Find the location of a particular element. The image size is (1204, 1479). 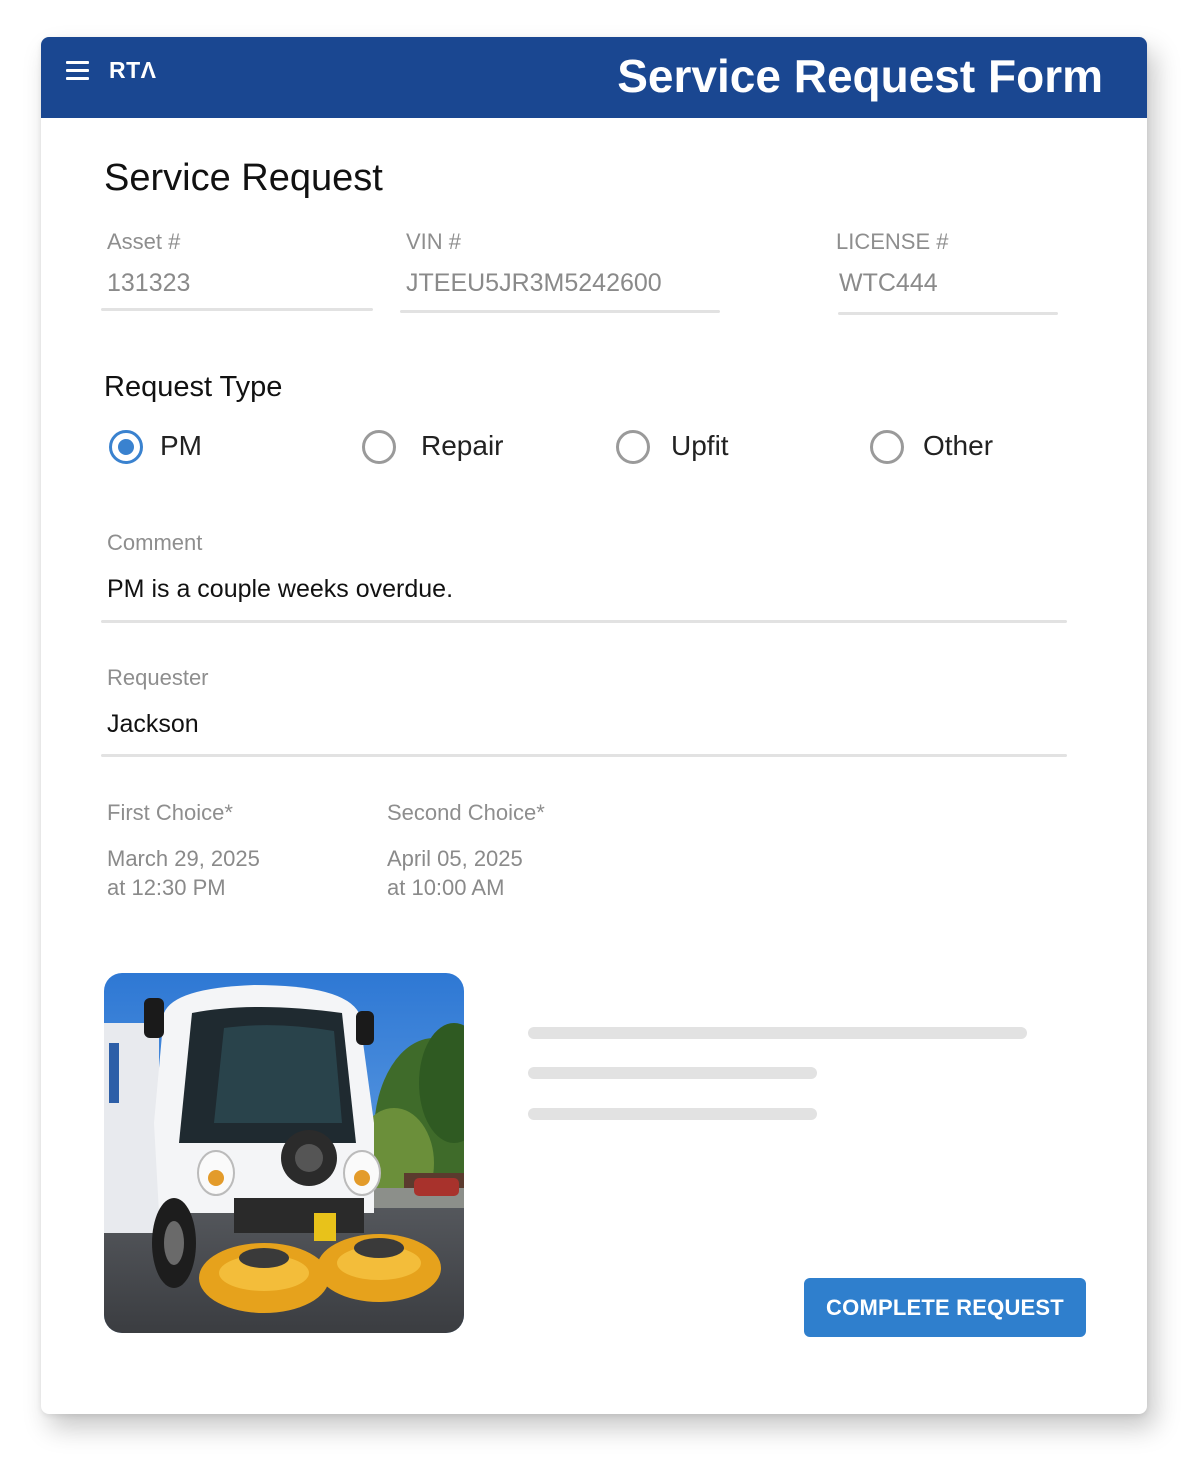

first-choice-date: March 29, 2025 is located at coordinates (183, 858).